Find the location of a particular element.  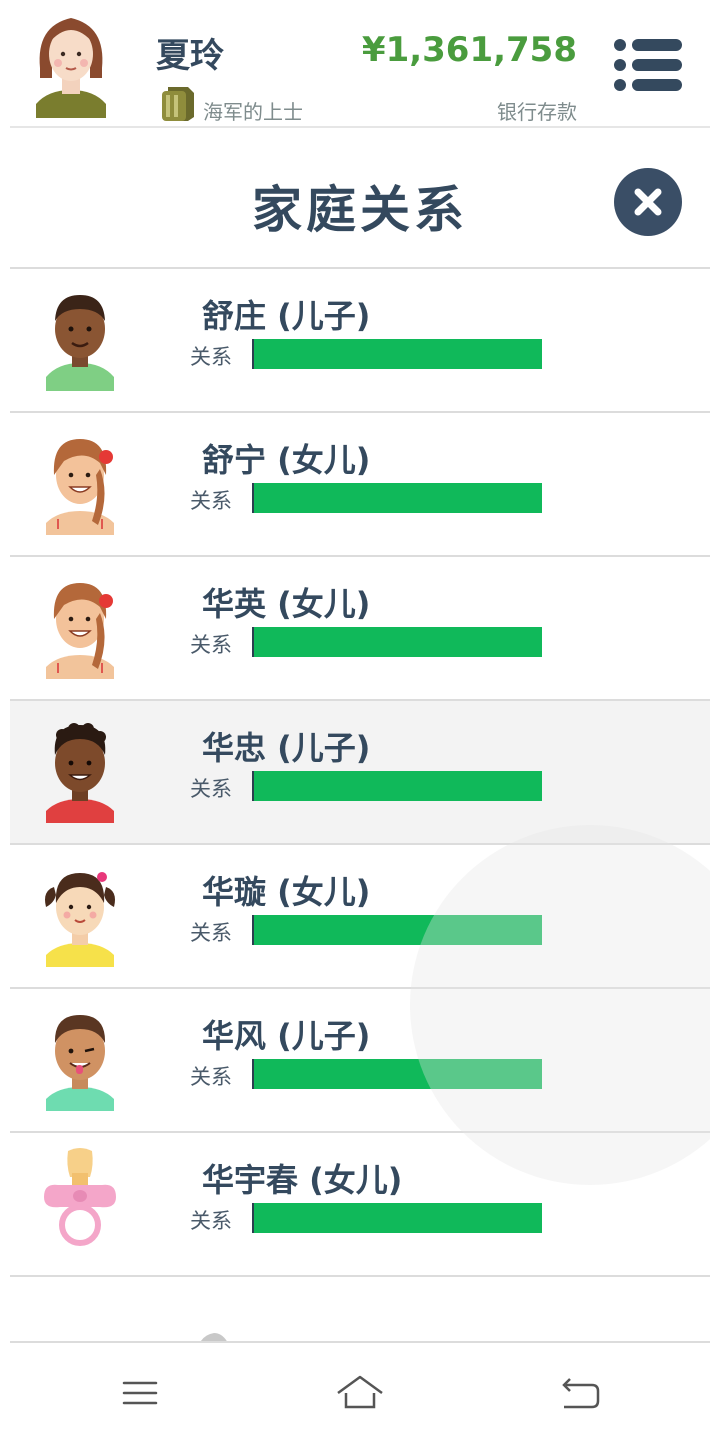

close-button is located at coordinates (648, 202).